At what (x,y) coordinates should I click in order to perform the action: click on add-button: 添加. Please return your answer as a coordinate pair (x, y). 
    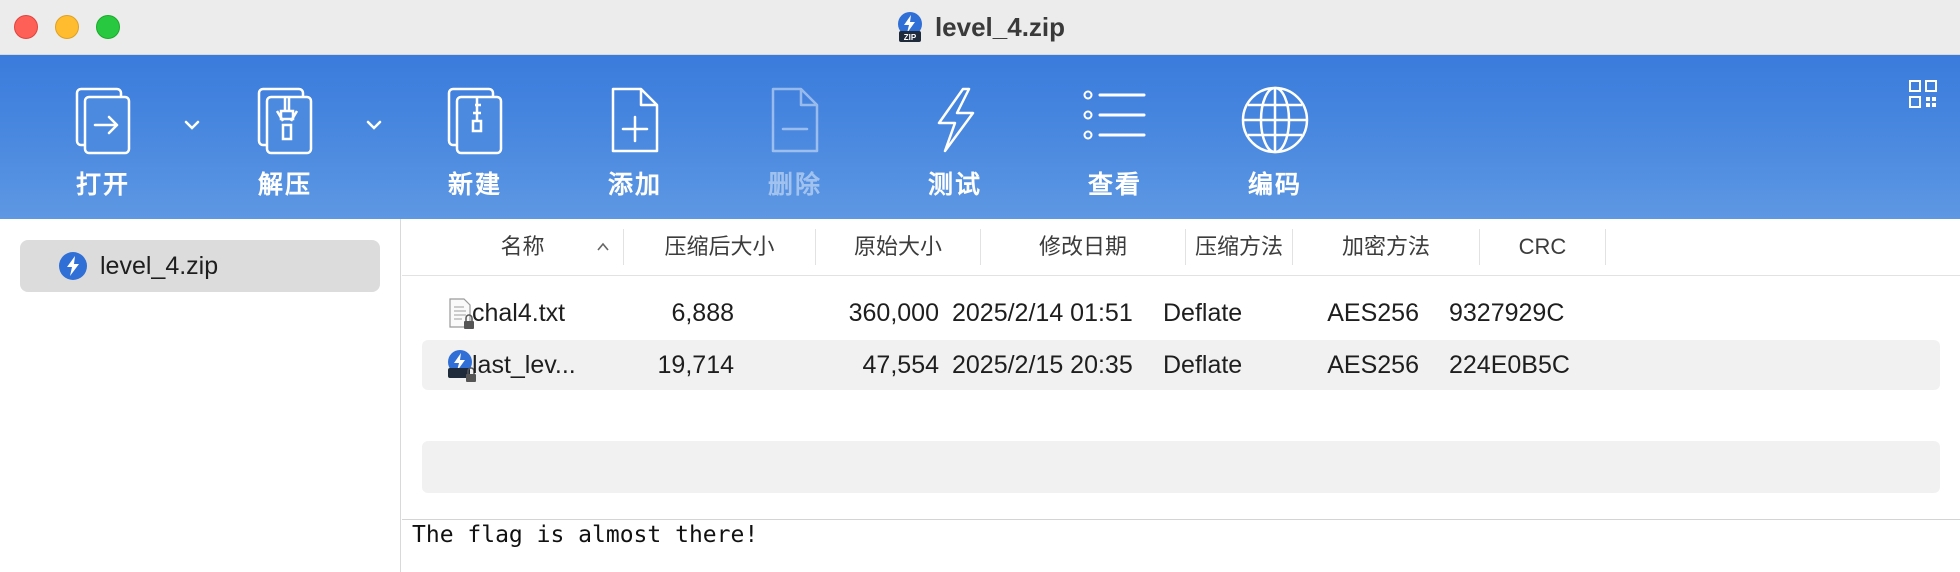
    Looking at the image, I should click on (635, 147).